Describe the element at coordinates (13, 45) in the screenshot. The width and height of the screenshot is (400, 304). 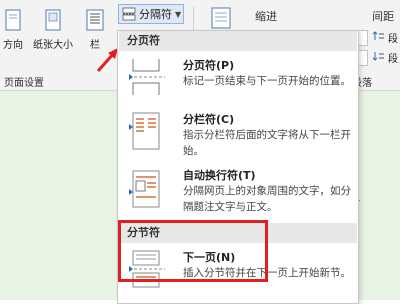
I see `orientation-label: 方向` at that location.